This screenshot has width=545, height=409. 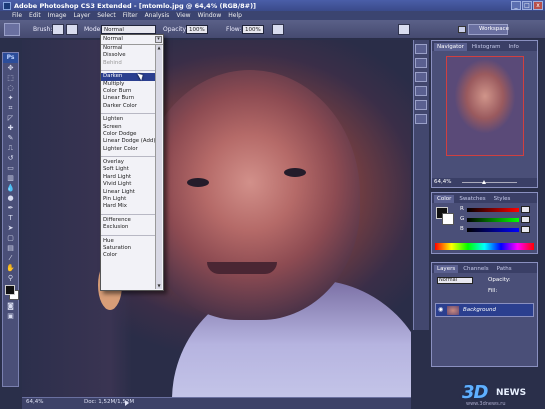 I want to click on layer-blend-mode: Normal, so click(x=454, y=281).